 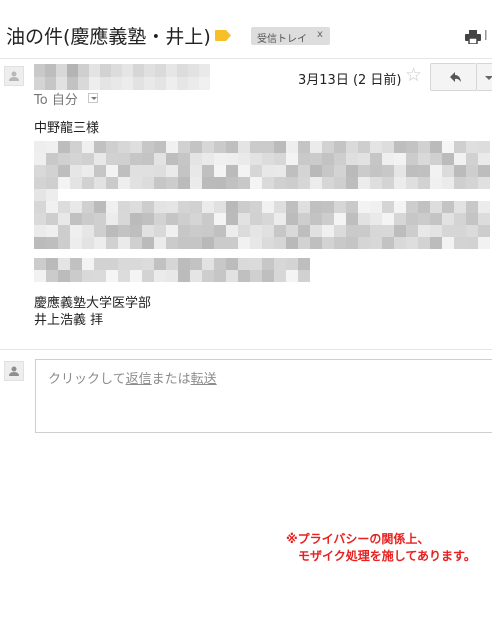 What do you see at coordinates (69, 320) in the screenshot?
I see `signature-name: 井上浩義 拝` at bounding box center [69, 320].